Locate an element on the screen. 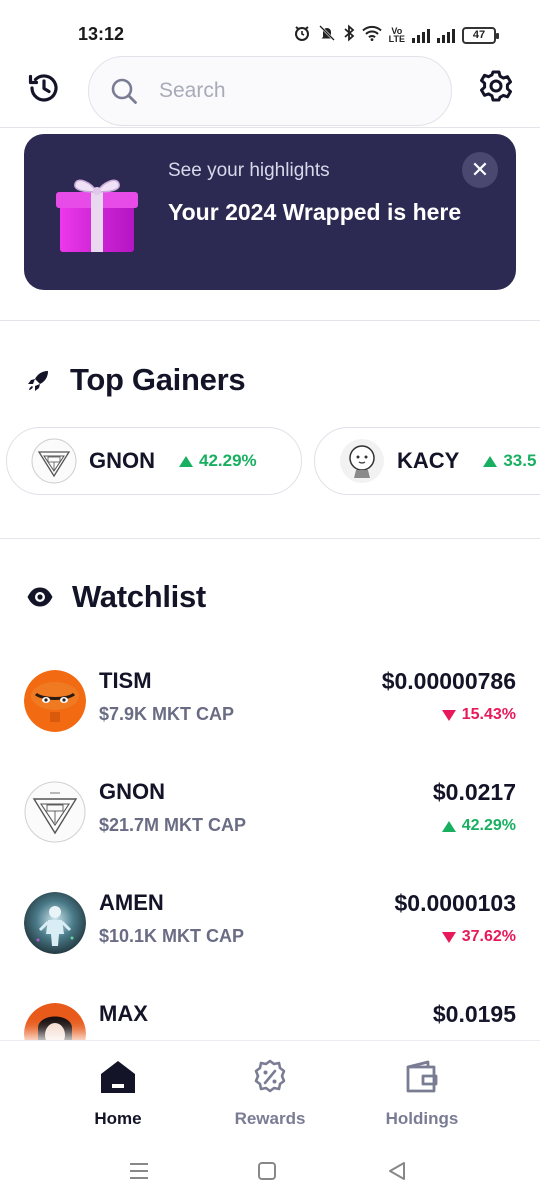 The image size is (540, 1200). volte-icon: Vo LTE is located at coordinates (396, 35).